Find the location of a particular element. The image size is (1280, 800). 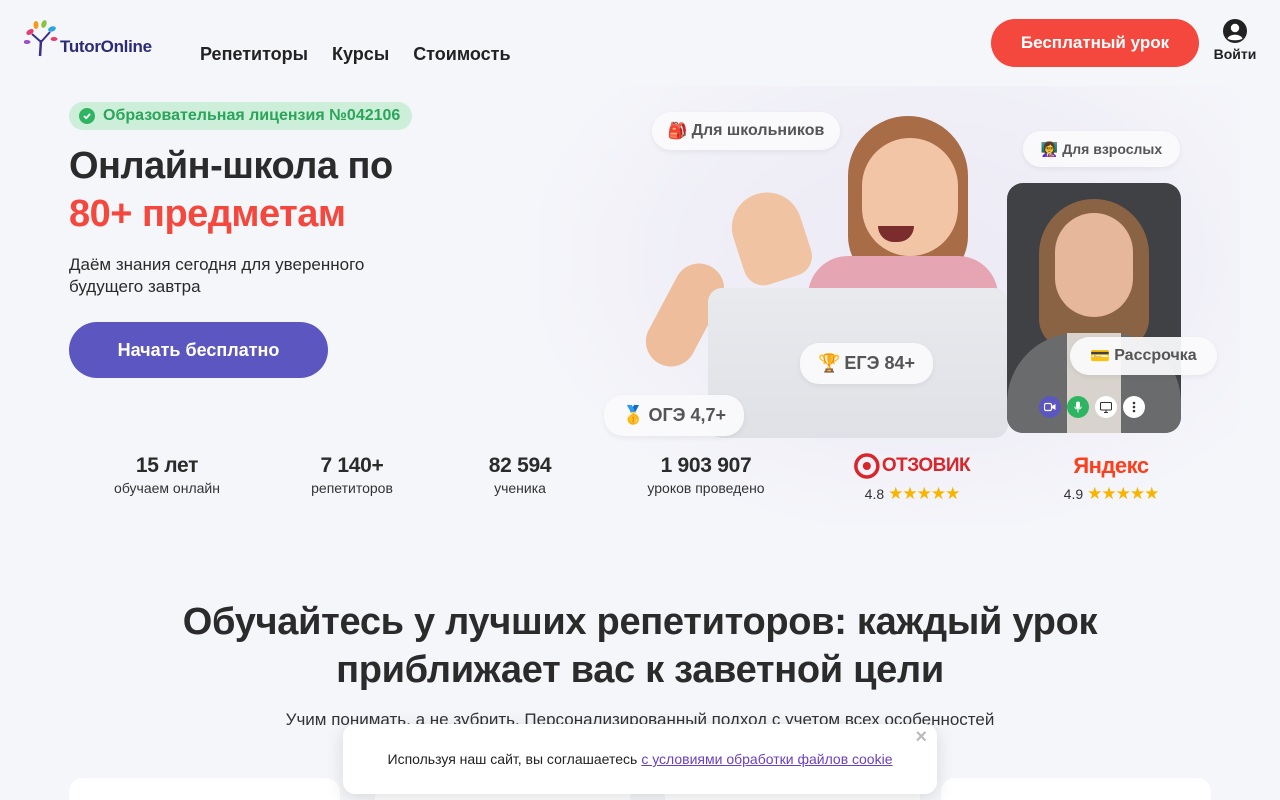

stat-label: репетиторов is located at coordinates (352, 488).